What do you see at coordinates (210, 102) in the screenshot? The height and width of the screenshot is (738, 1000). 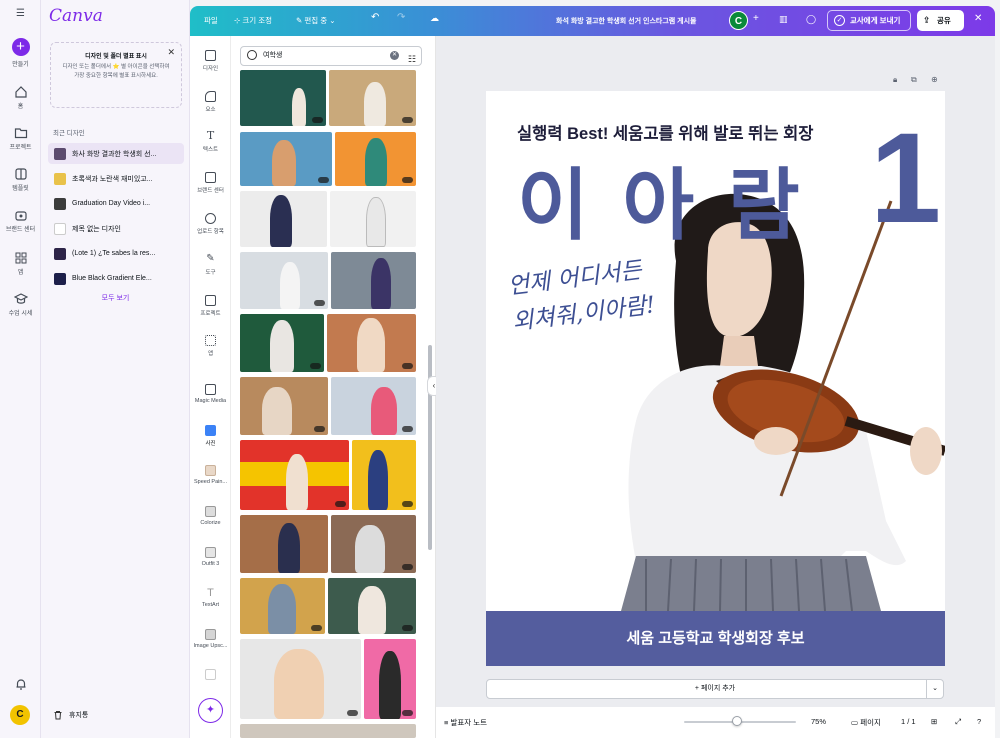 I see `tool-elements: 요소` at bounding box center [210, 102].